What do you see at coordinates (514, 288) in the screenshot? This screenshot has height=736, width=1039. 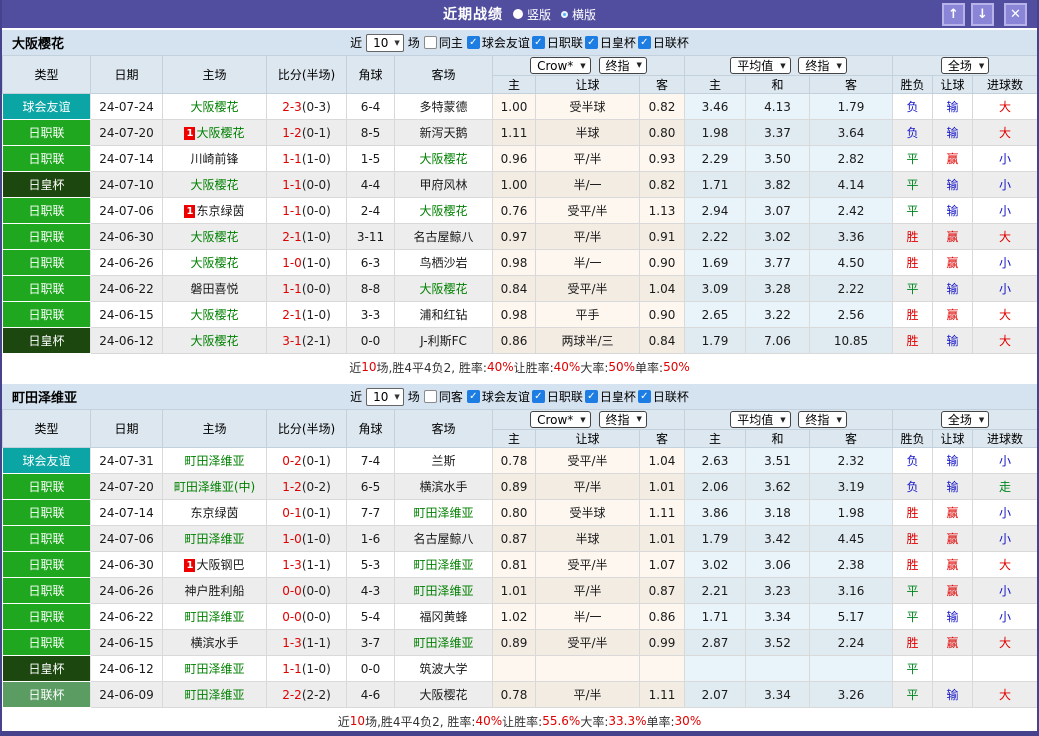 I see `crow-odds-home: 0.84` at bounding box center [514, 288].